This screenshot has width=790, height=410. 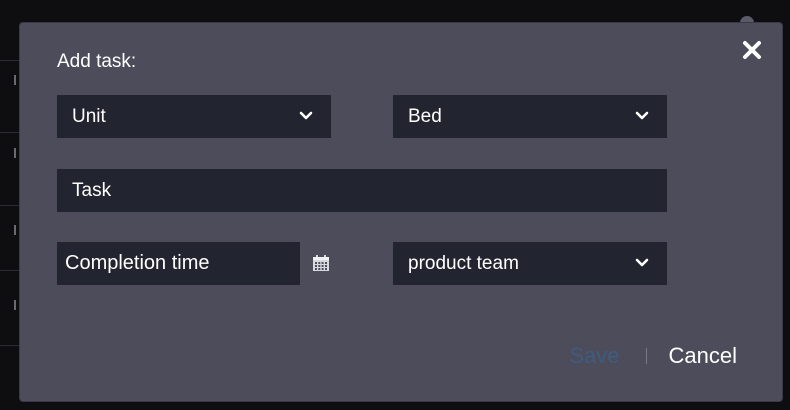 I want to click on calendar-icon, so click(x=321, y=263).